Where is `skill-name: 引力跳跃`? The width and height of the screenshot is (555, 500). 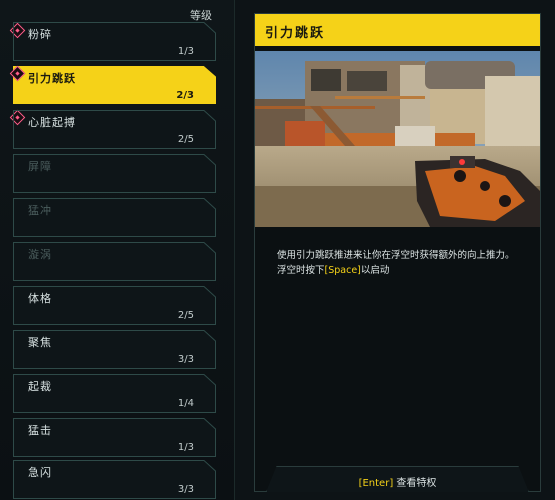 skill-name: 引力跳跃 is located at coordinates (52, 78).